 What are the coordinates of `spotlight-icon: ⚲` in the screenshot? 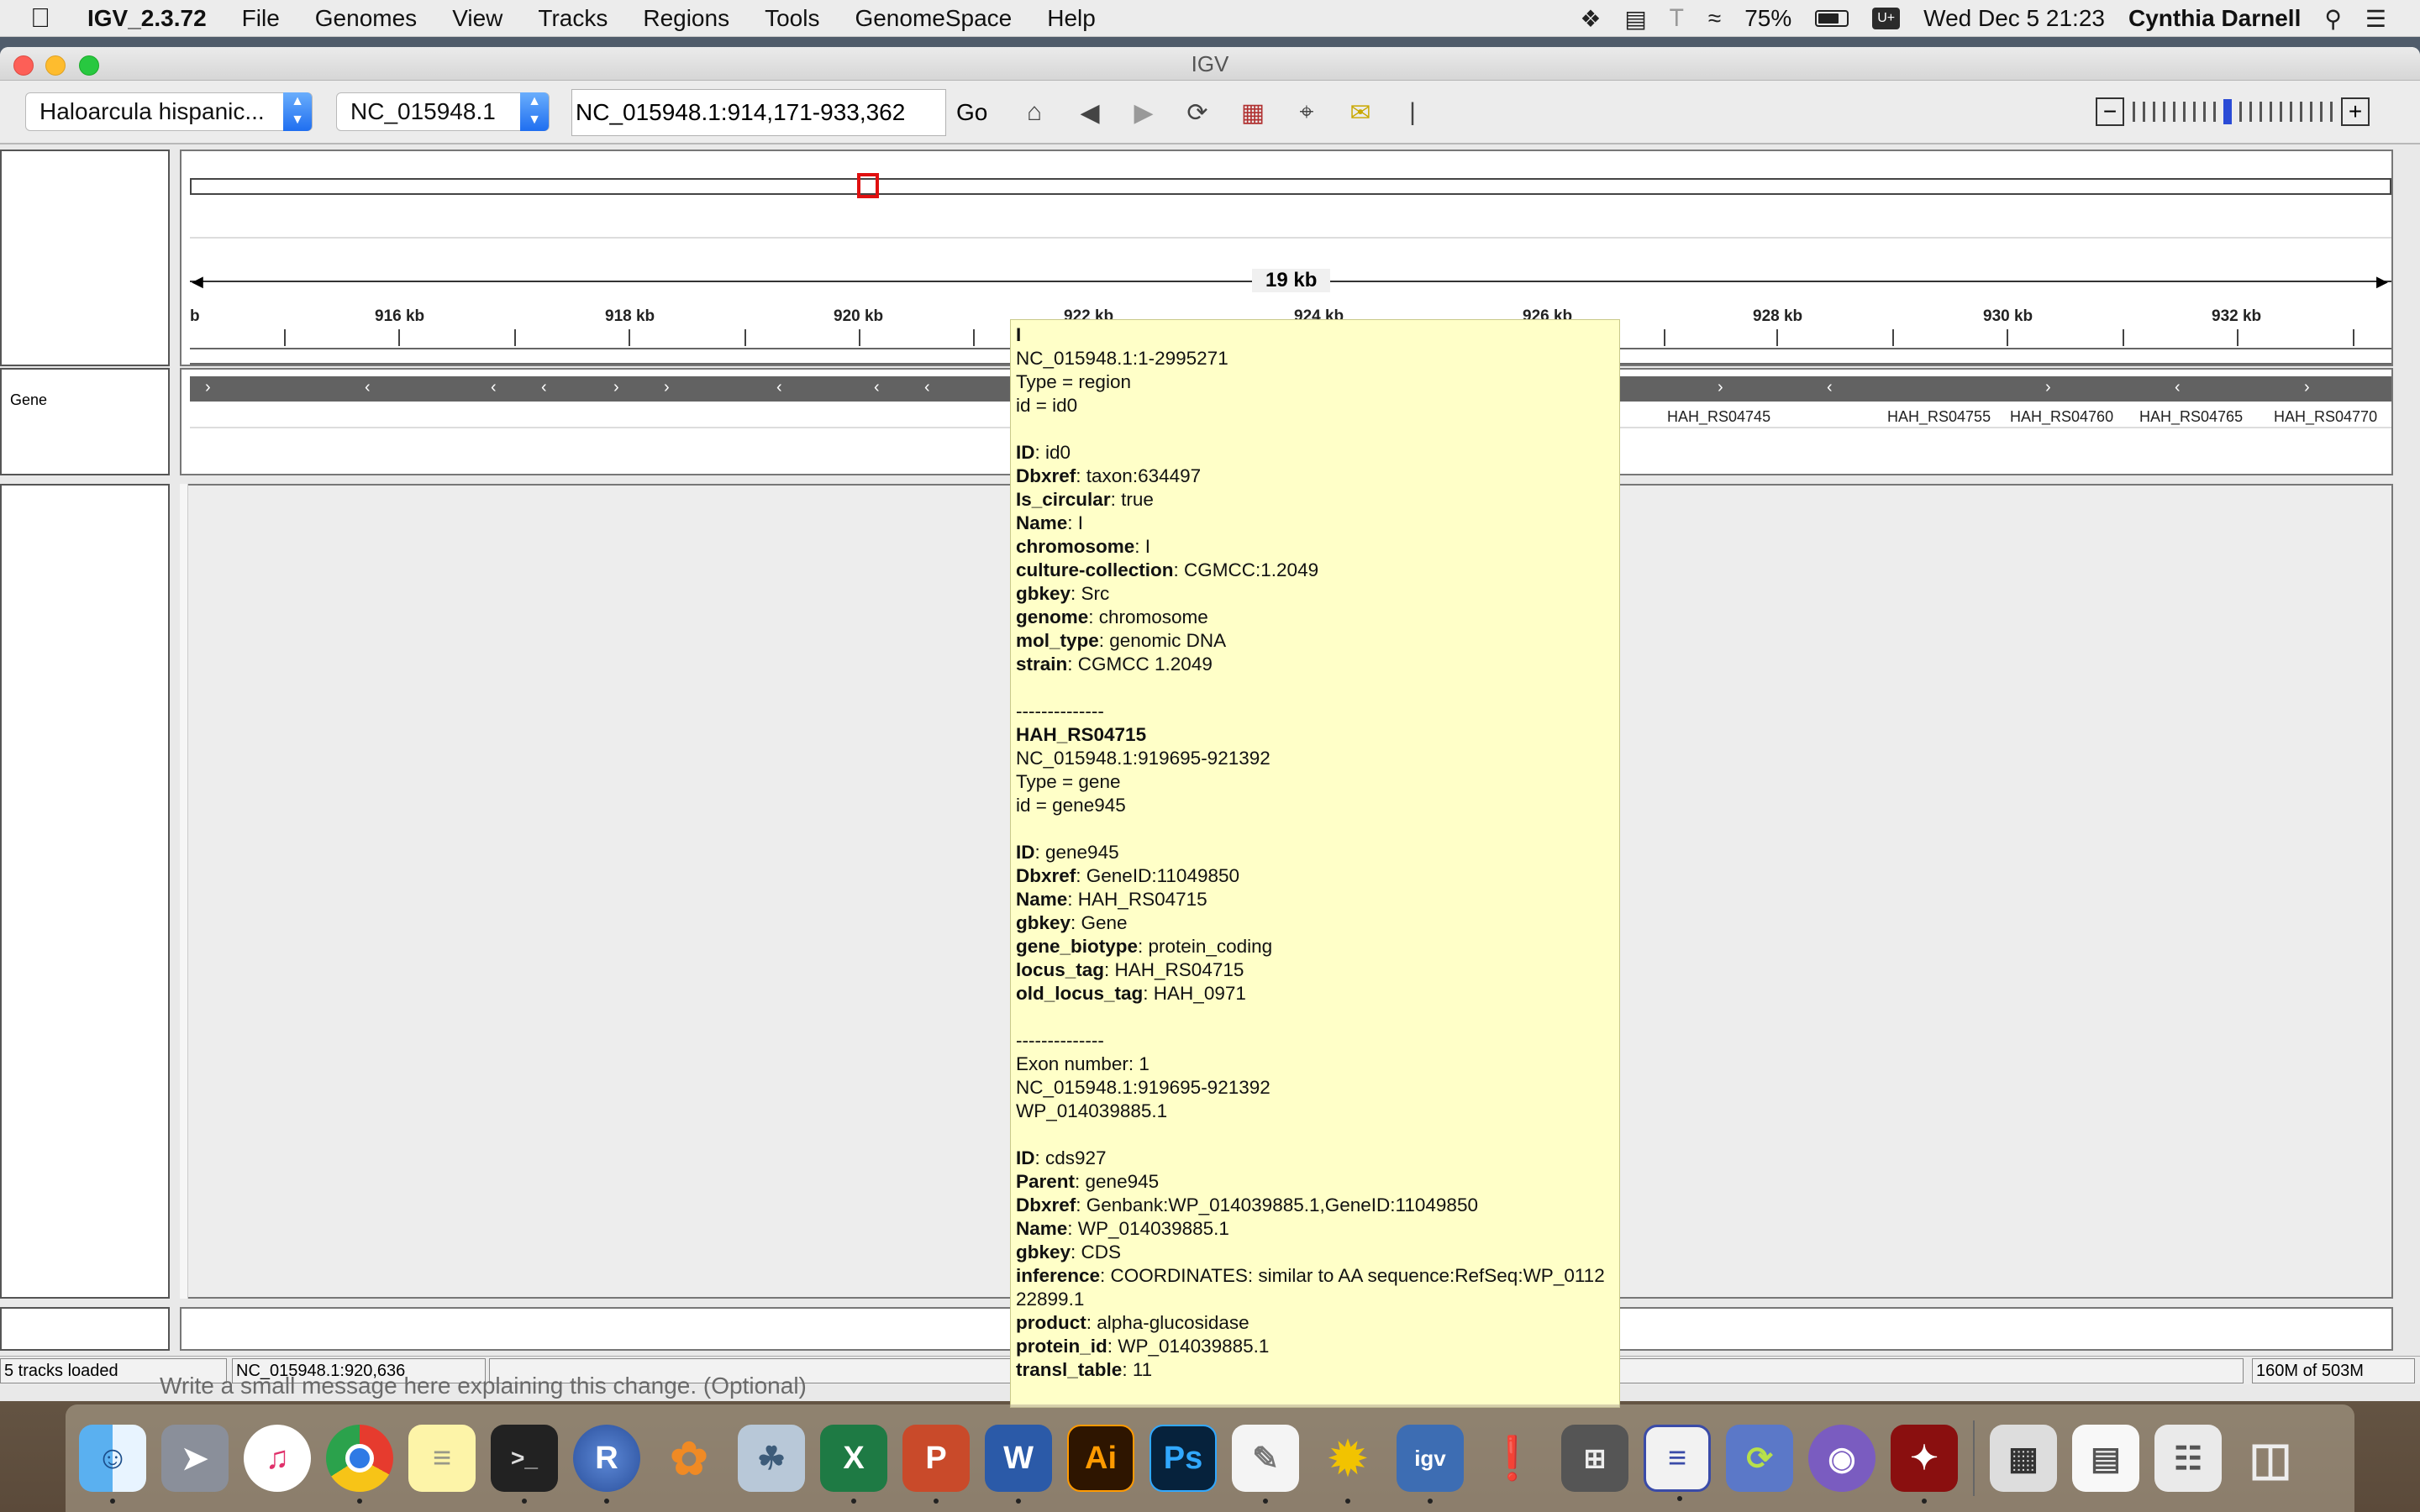 It's located at (2333, 19).